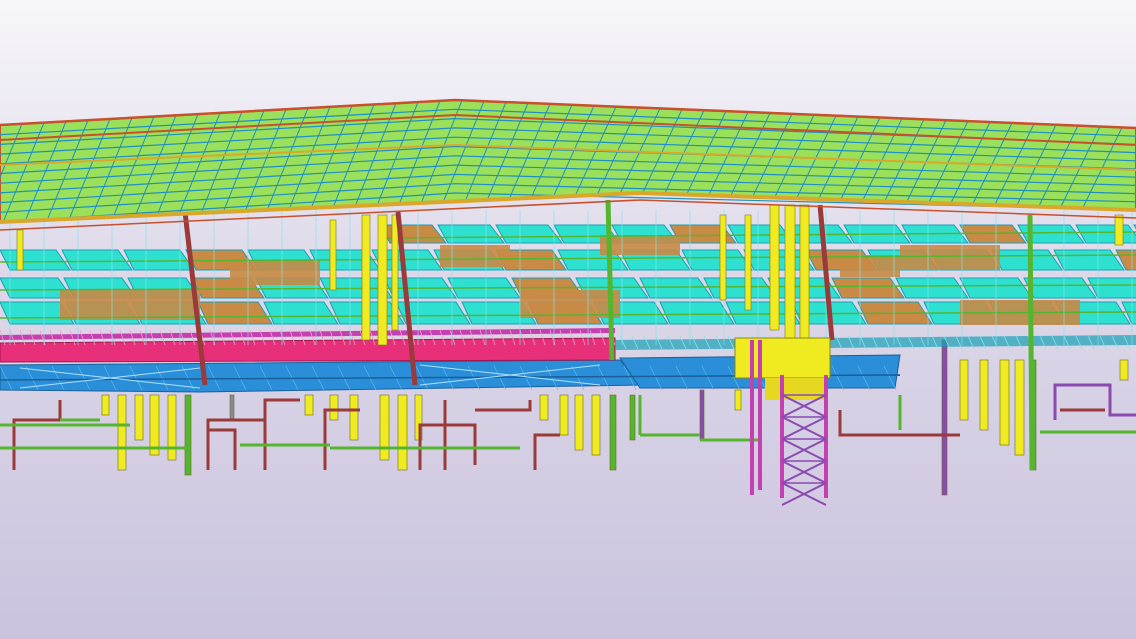  Describe the element at coordinates (782, 358) in the screenshot. I see `tower-platform` at that location.